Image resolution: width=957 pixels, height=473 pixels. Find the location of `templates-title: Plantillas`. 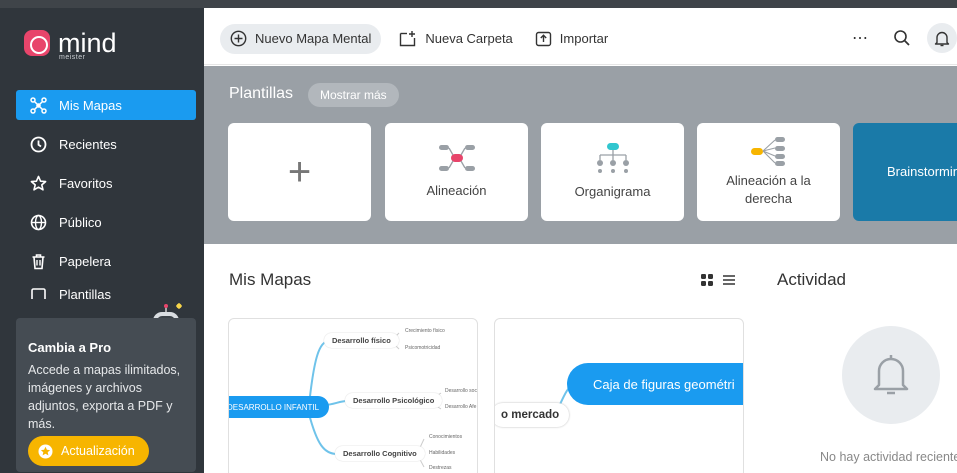

templates-title: Plantillas is located at coordinates (261, 93).